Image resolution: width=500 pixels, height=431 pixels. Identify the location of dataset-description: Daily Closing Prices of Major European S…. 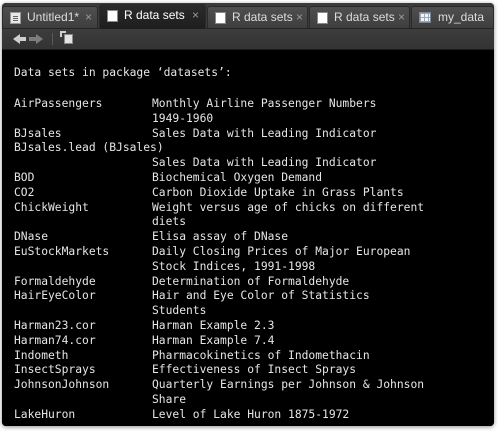
(281, 258).